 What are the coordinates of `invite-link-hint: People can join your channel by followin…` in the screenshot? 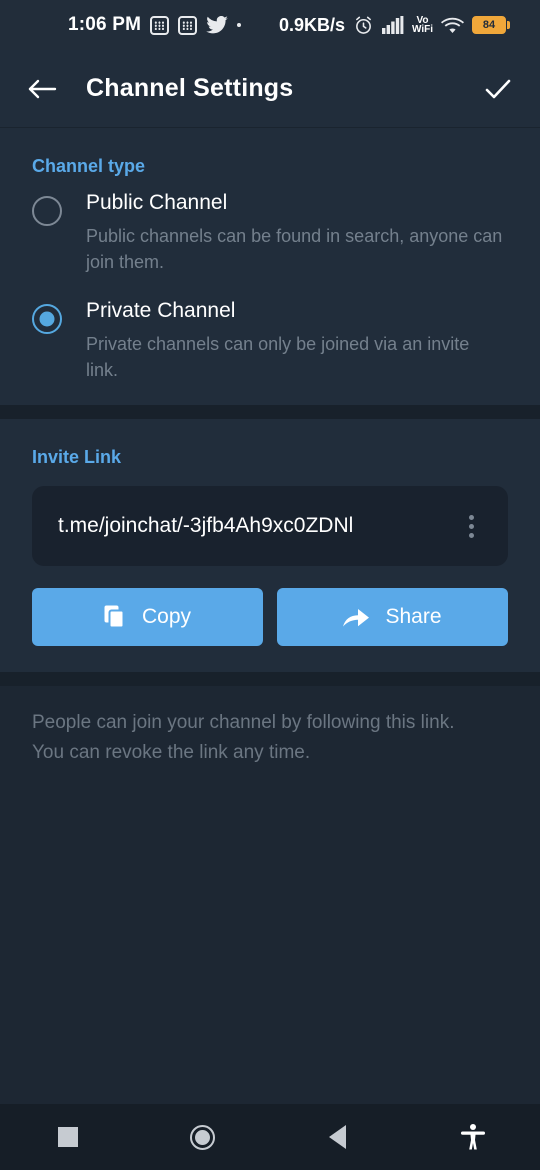 It's located at (243, 737).